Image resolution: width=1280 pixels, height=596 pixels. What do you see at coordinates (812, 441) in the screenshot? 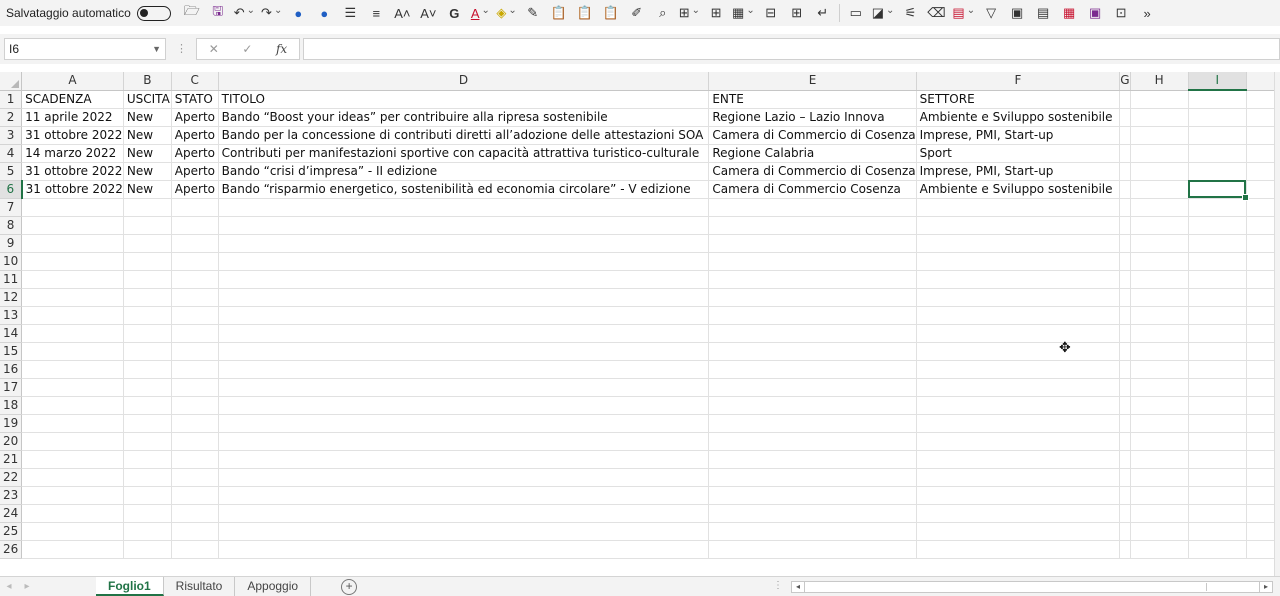
I see `cell-e20` at bounding box center [812, 441].